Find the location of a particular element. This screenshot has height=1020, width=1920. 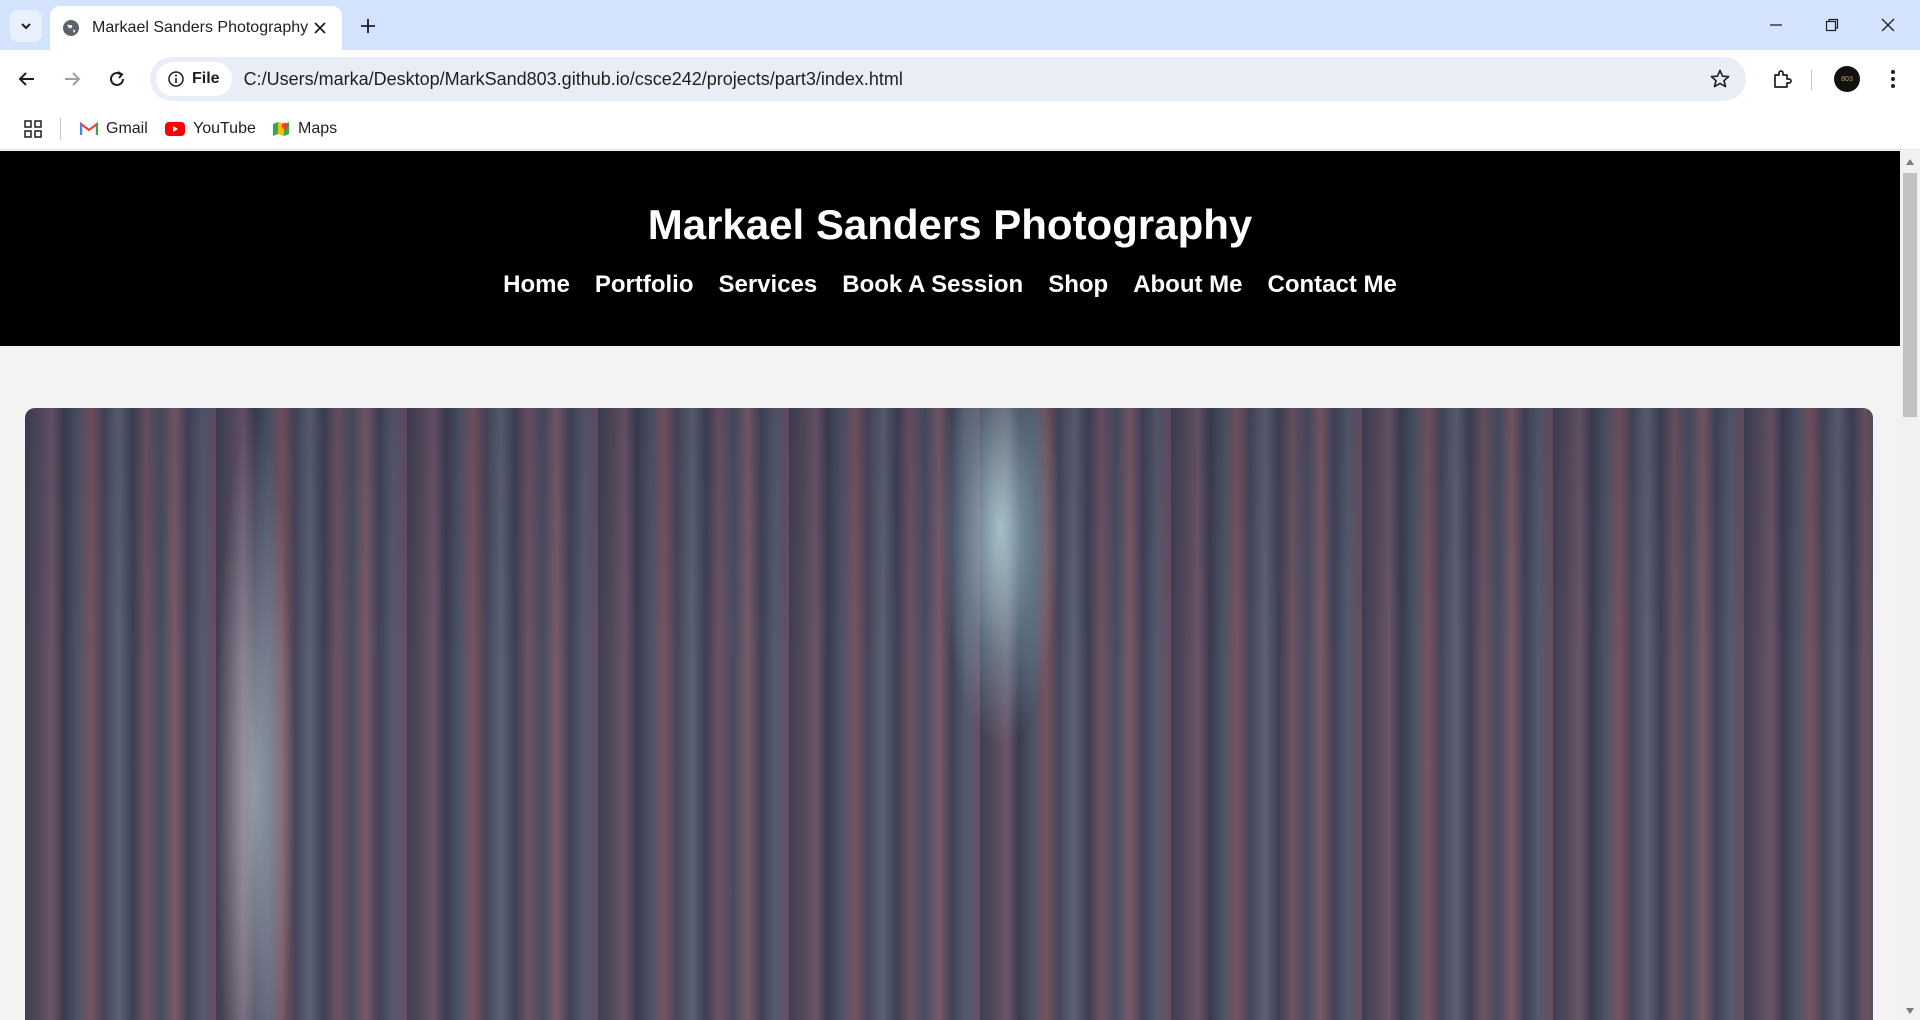

chevron-down-icon is located at coordinates (26, 26).